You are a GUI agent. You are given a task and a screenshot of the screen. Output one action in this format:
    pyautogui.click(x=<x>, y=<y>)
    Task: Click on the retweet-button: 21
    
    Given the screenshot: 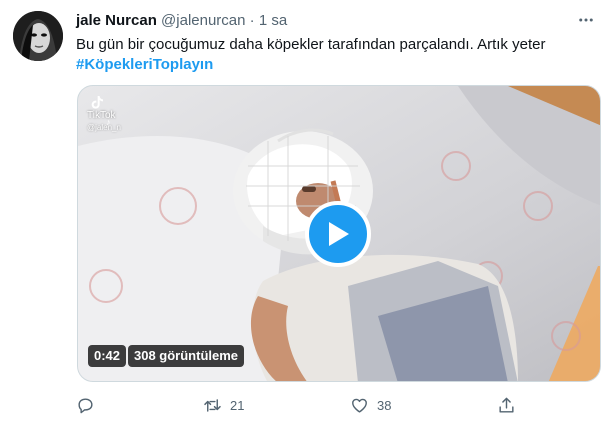 What is the action you would take?
    pyautogui.click(x=223, y=405)
    